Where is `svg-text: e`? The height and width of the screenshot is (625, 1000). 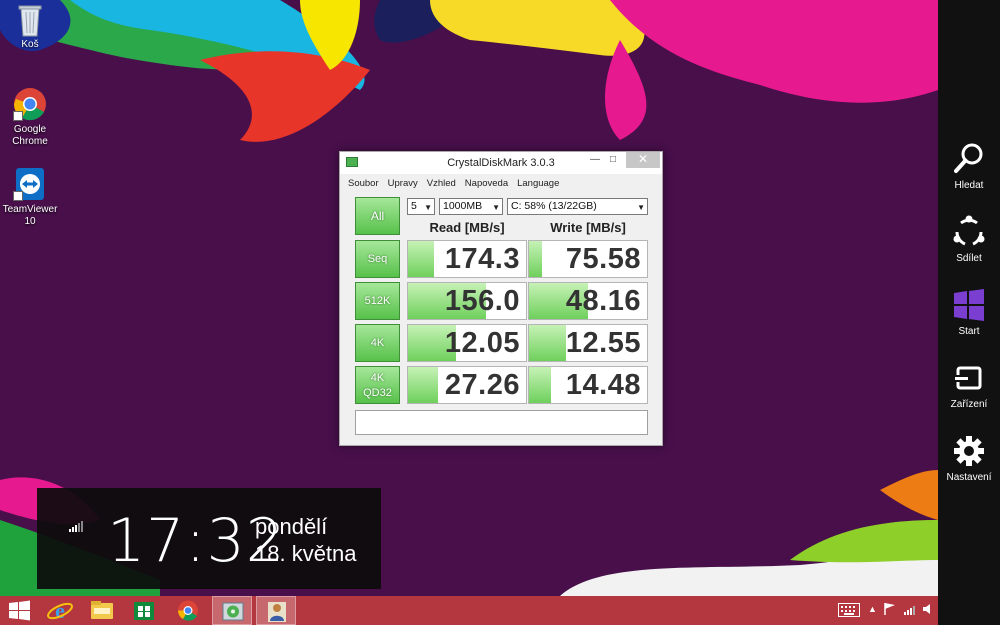 svg-text: e is located at coordinates (60, 610).